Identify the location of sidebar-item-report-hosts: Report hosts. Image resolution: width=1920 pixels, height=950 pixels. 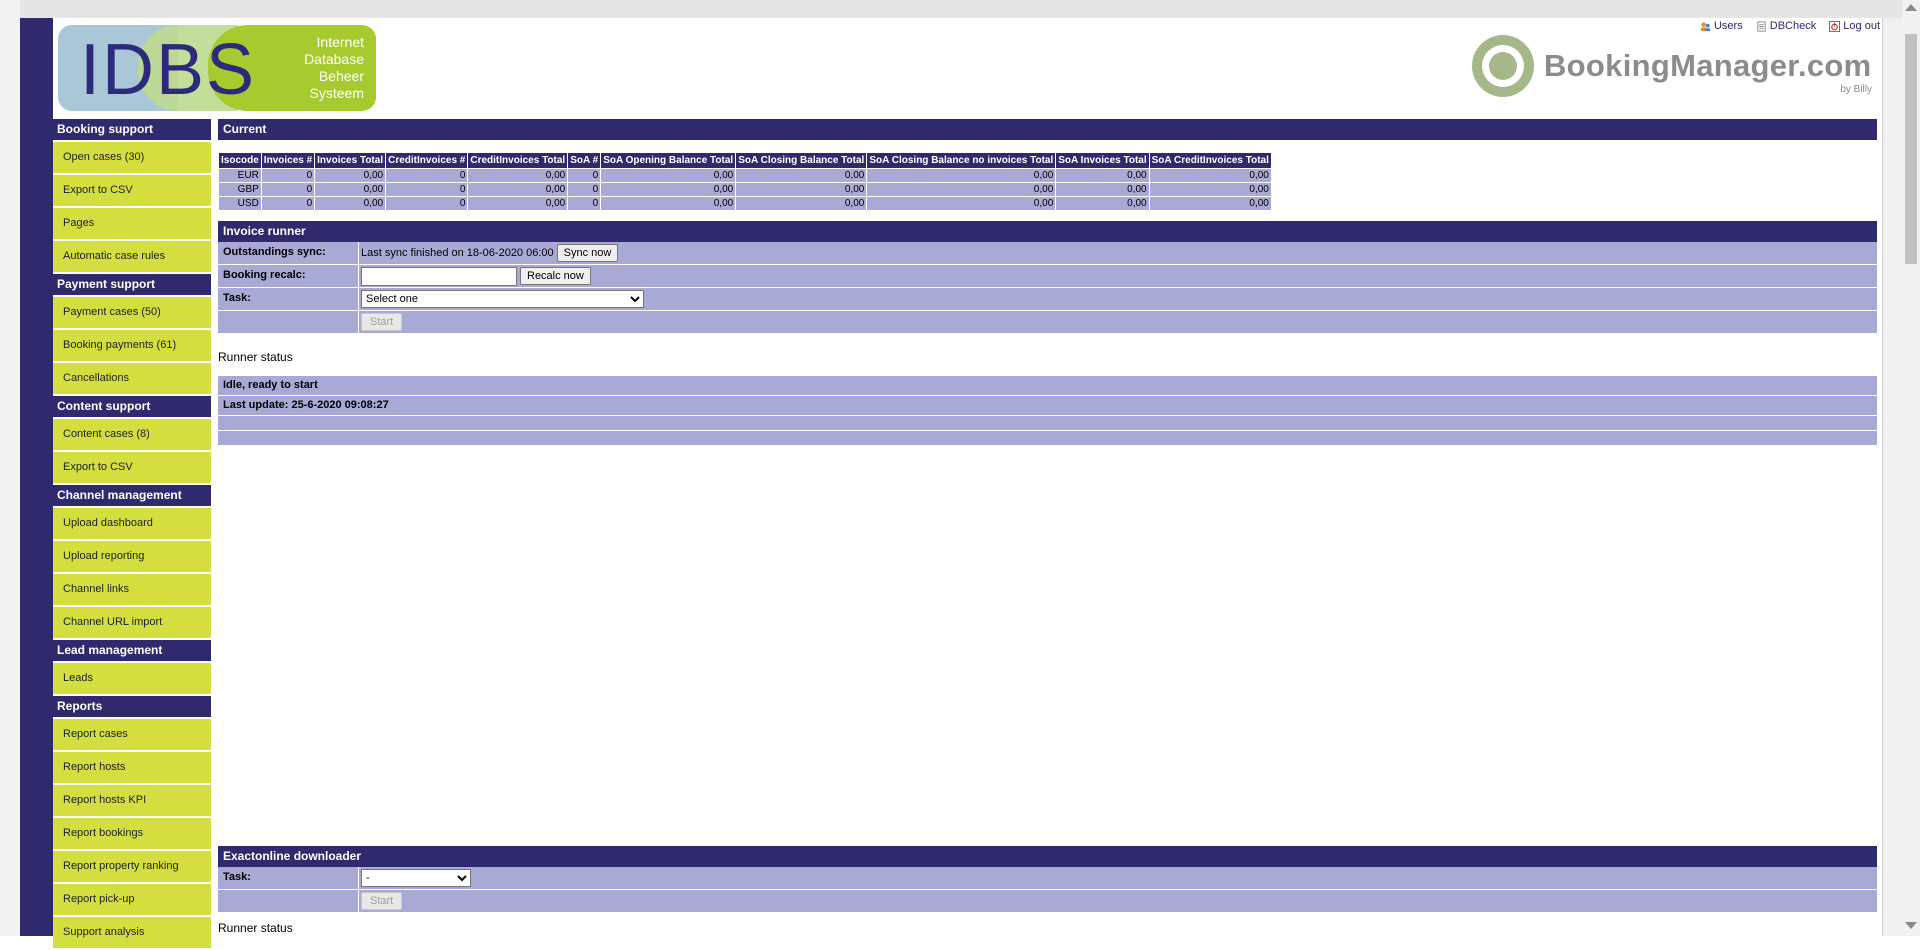
(132, 767).